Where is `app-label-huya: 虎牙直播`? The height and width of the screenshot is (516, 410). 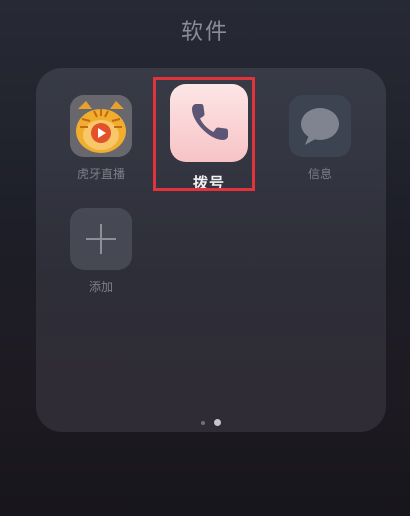 app-label-huya: 虎牙直播 is located at coordinates (100, 174).